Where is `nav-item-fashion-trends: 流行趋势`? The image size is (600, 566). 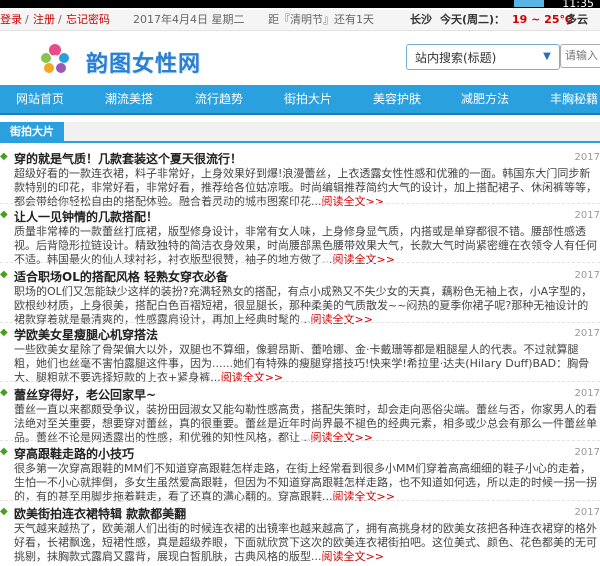
nav-item-fashion-trends: 流行趋势 is located at coordinates (219, 99).